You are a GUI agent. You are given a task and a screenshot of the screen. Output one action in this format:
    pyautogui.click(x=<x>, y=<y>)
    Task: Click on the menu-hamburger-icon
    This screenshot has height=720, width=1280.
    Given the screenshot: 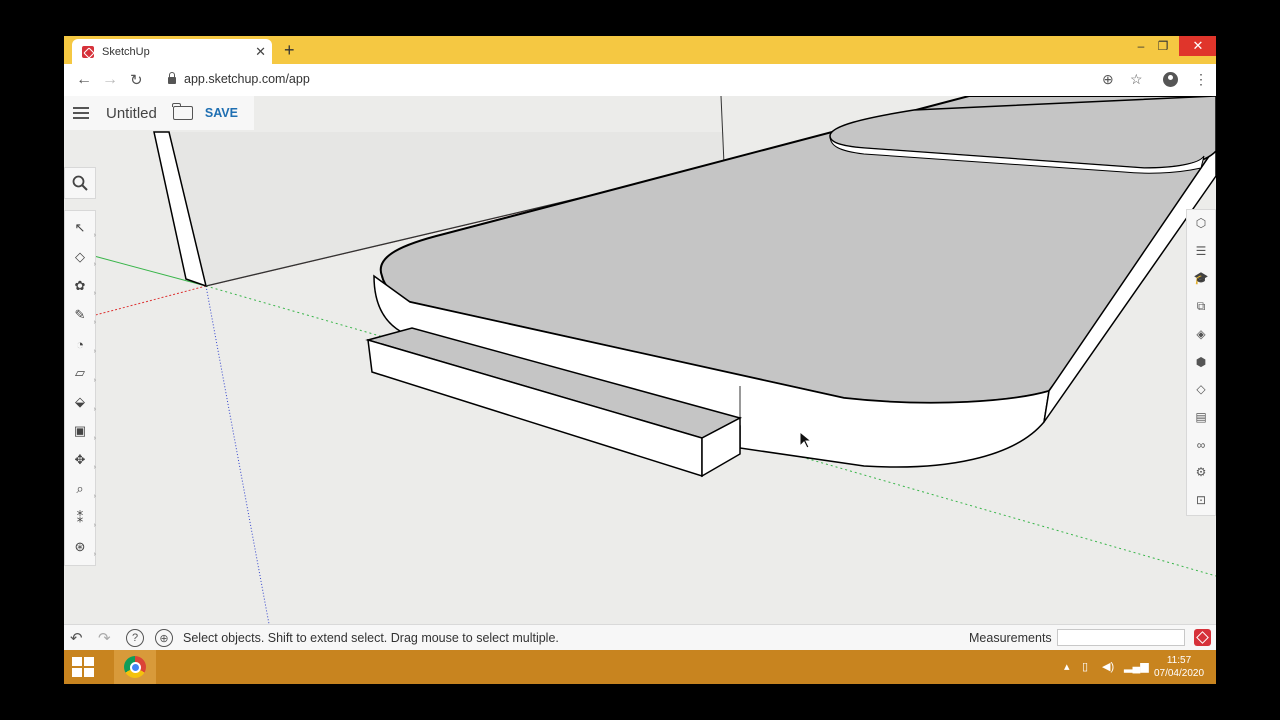 What is the action you would take?
    pyautogui.click(x=81, y=113)
    